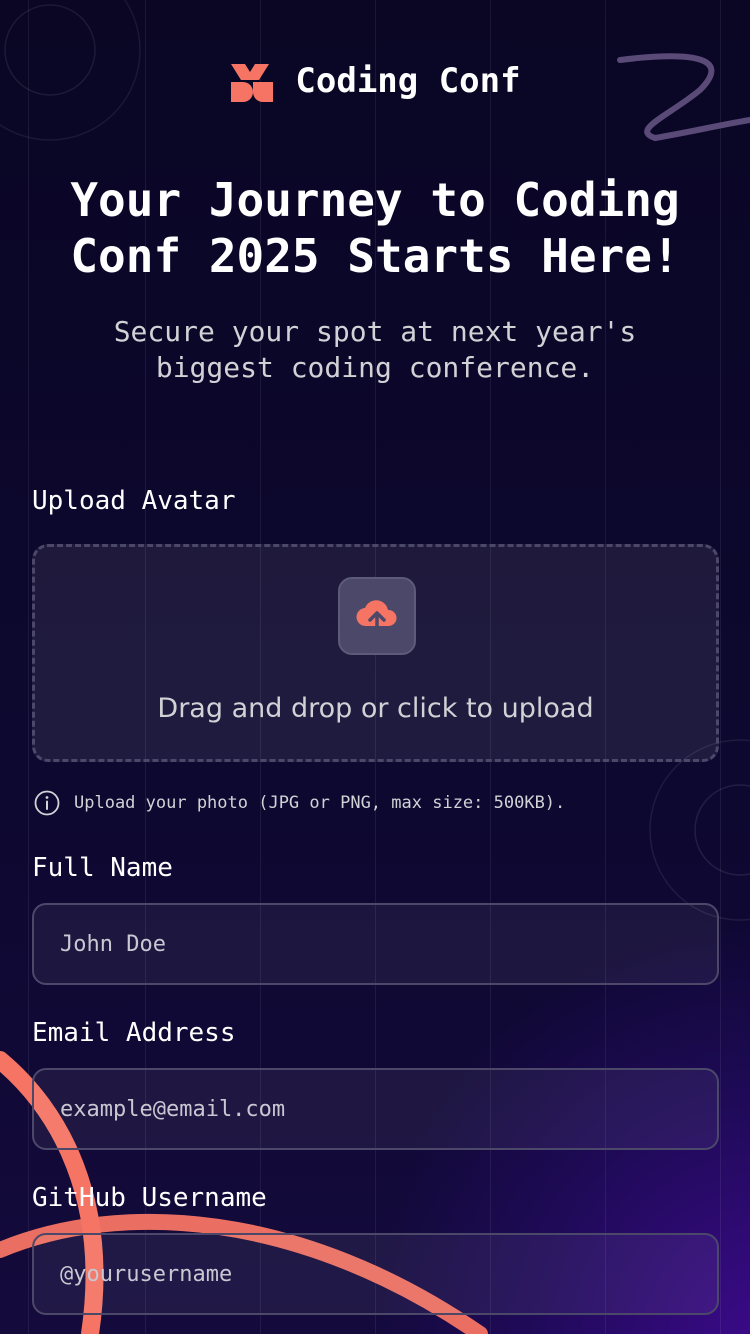 Image resolution: width=750 pixels, height=1334 pixels. Describe the element at coordinates (408, 81) in the screenshot. I see `brand-name: Coding Conf` at that location.